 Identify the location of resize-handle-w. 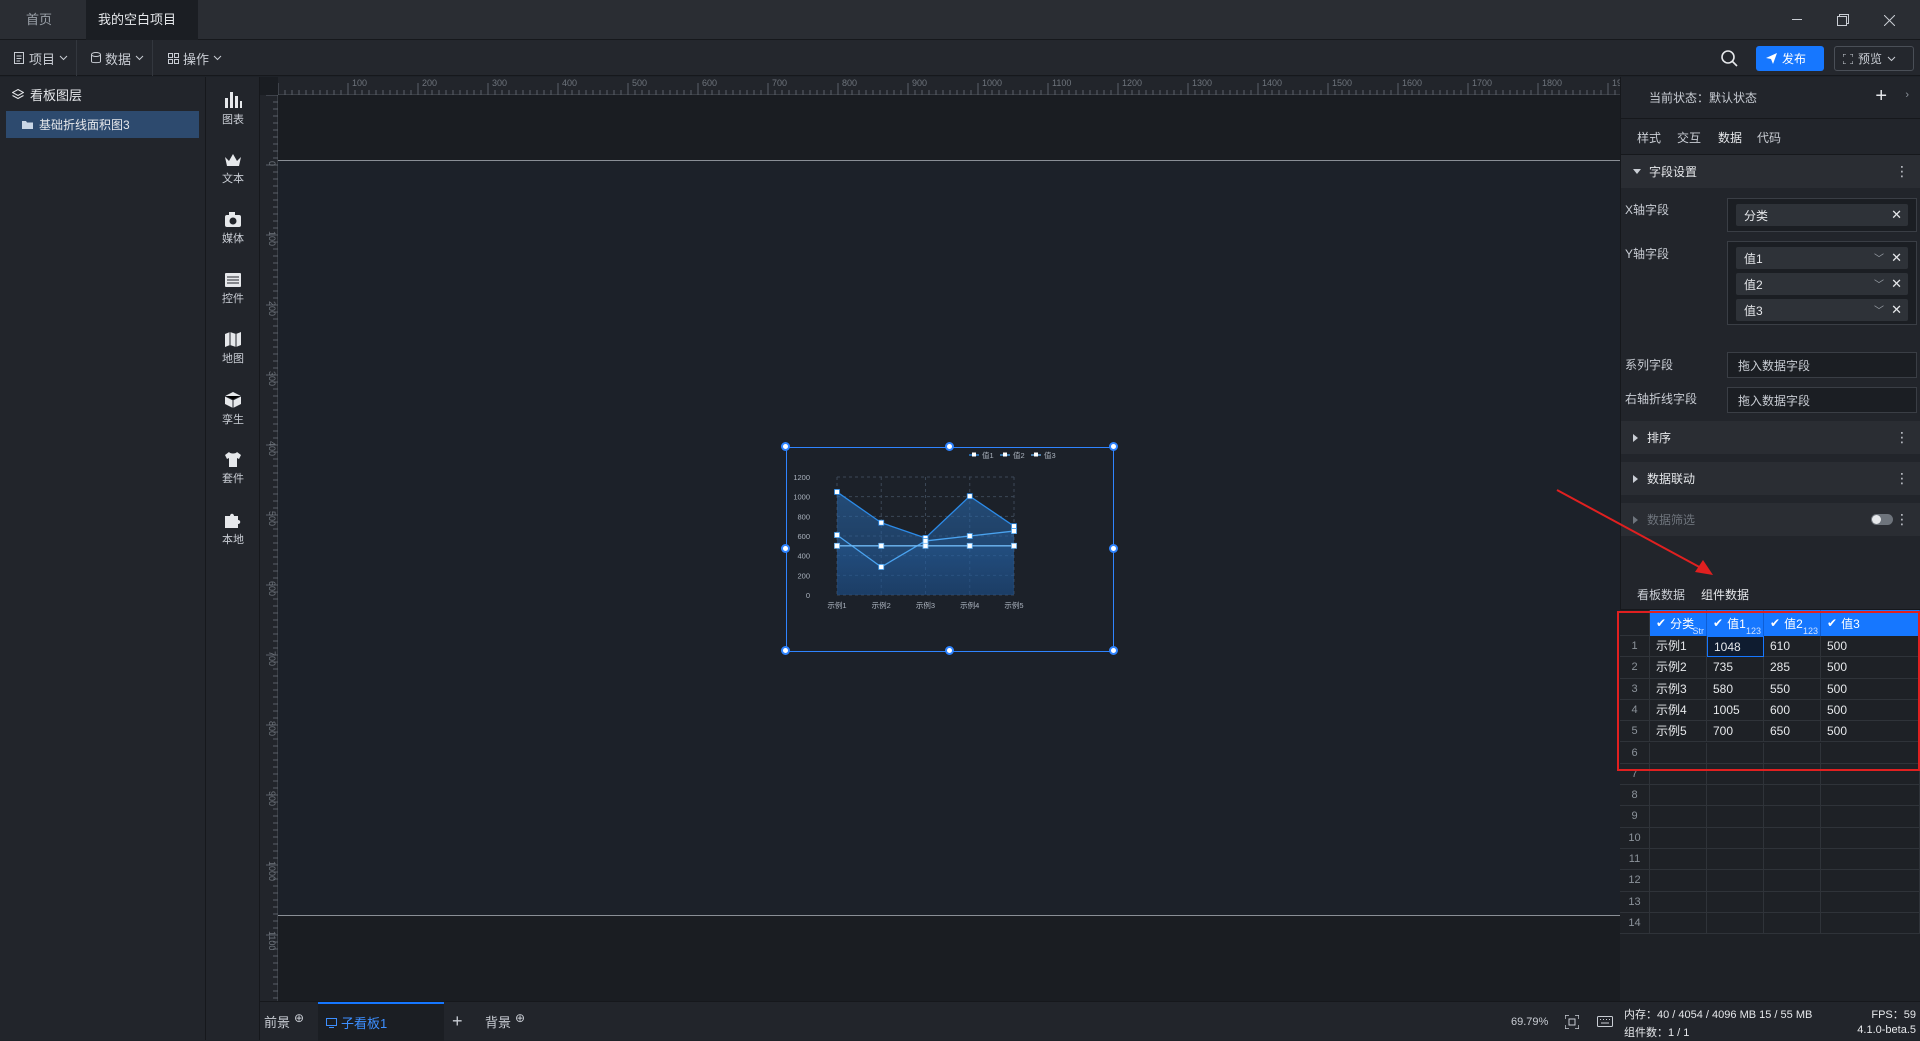
(785, 548).